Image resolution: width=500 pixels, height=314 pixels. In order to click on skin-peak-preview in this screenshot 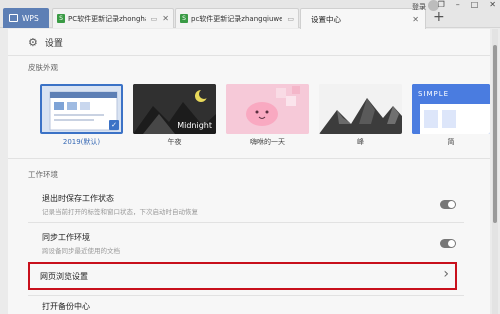, I will do `click(360, 109)`.